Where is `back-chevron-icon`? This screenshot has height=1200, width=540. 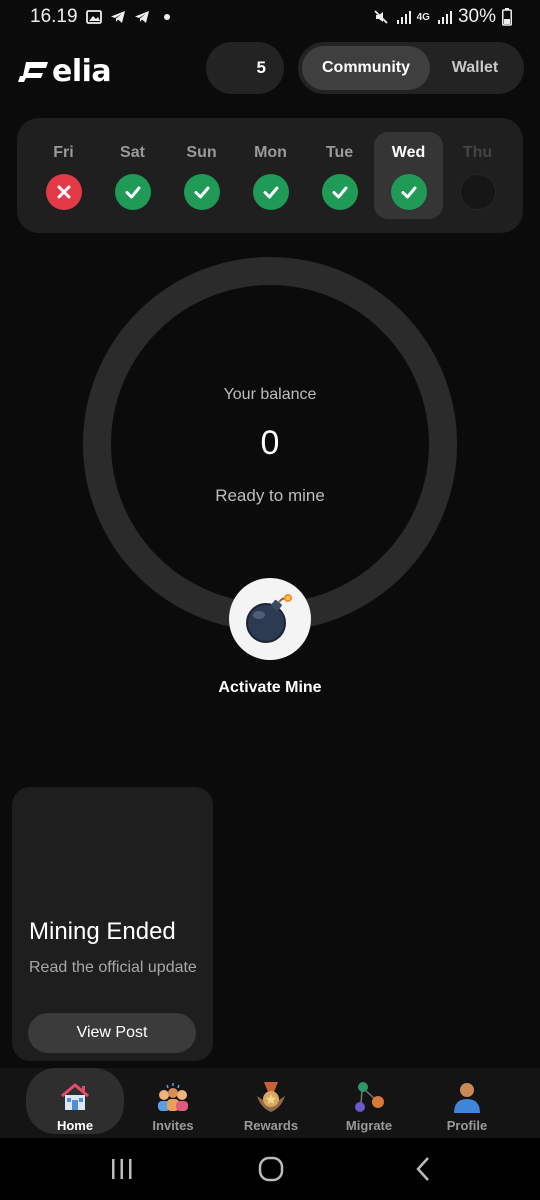
back-chevron-icon is located at coordinates (422, 1169).